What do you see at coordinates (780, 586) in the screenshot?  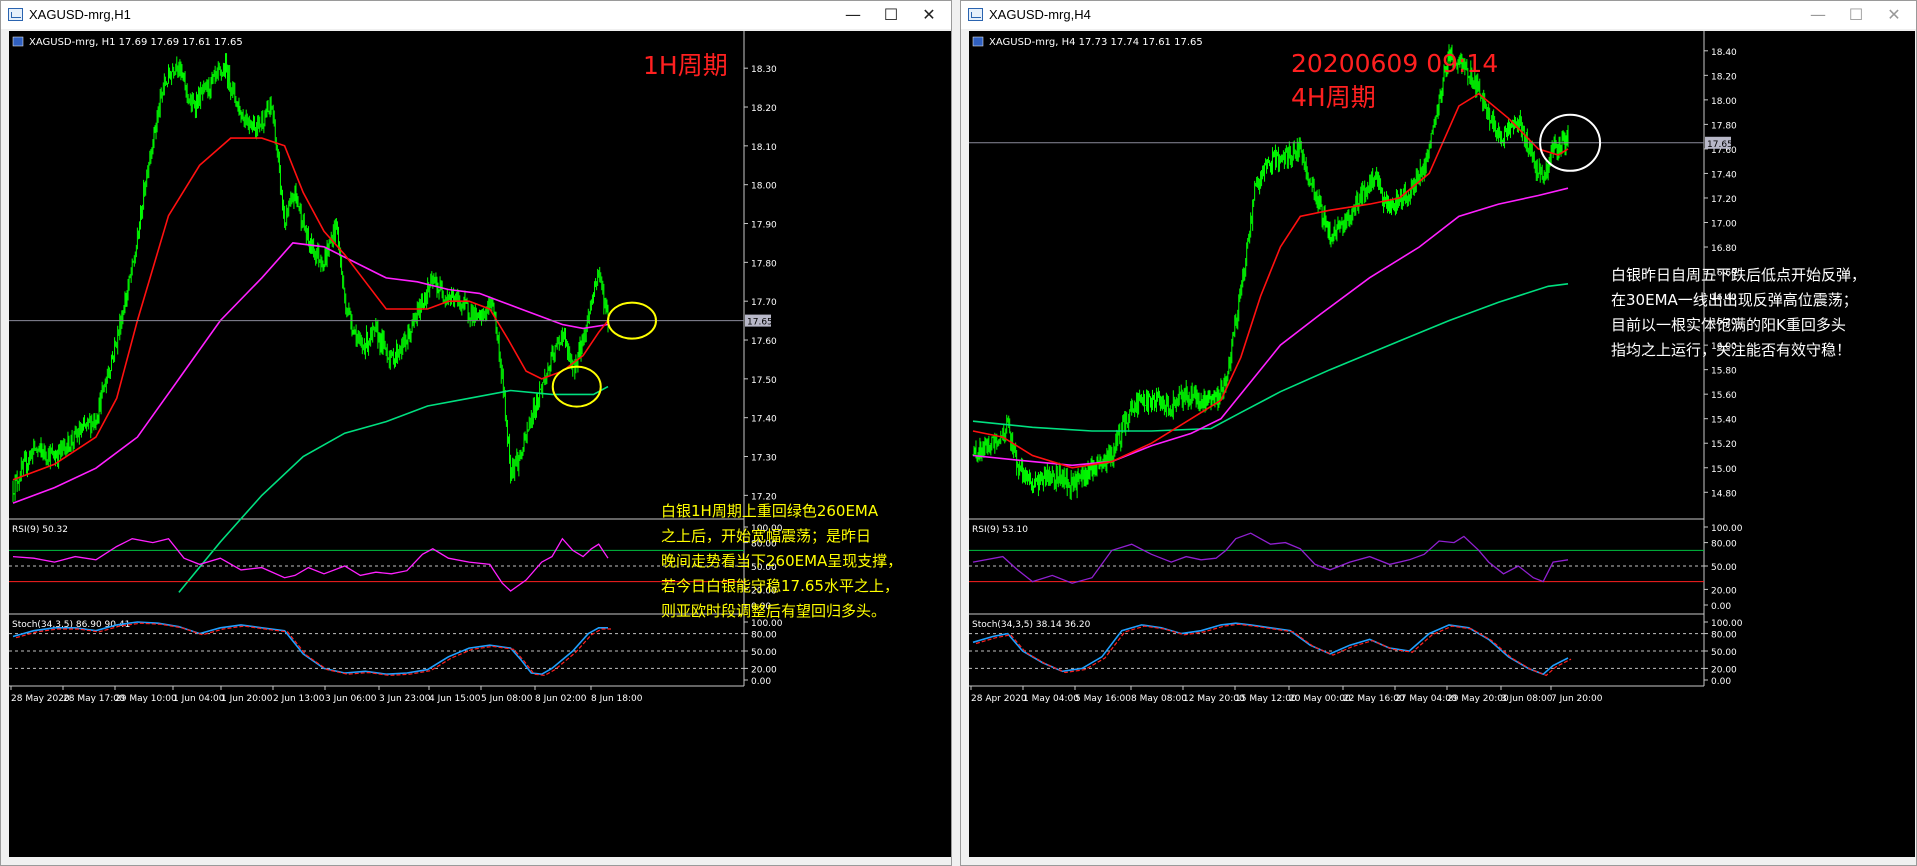 I see `annotation-line: 若今日白银能守稳17.65水平之上，` at bounding box center [780, 586].